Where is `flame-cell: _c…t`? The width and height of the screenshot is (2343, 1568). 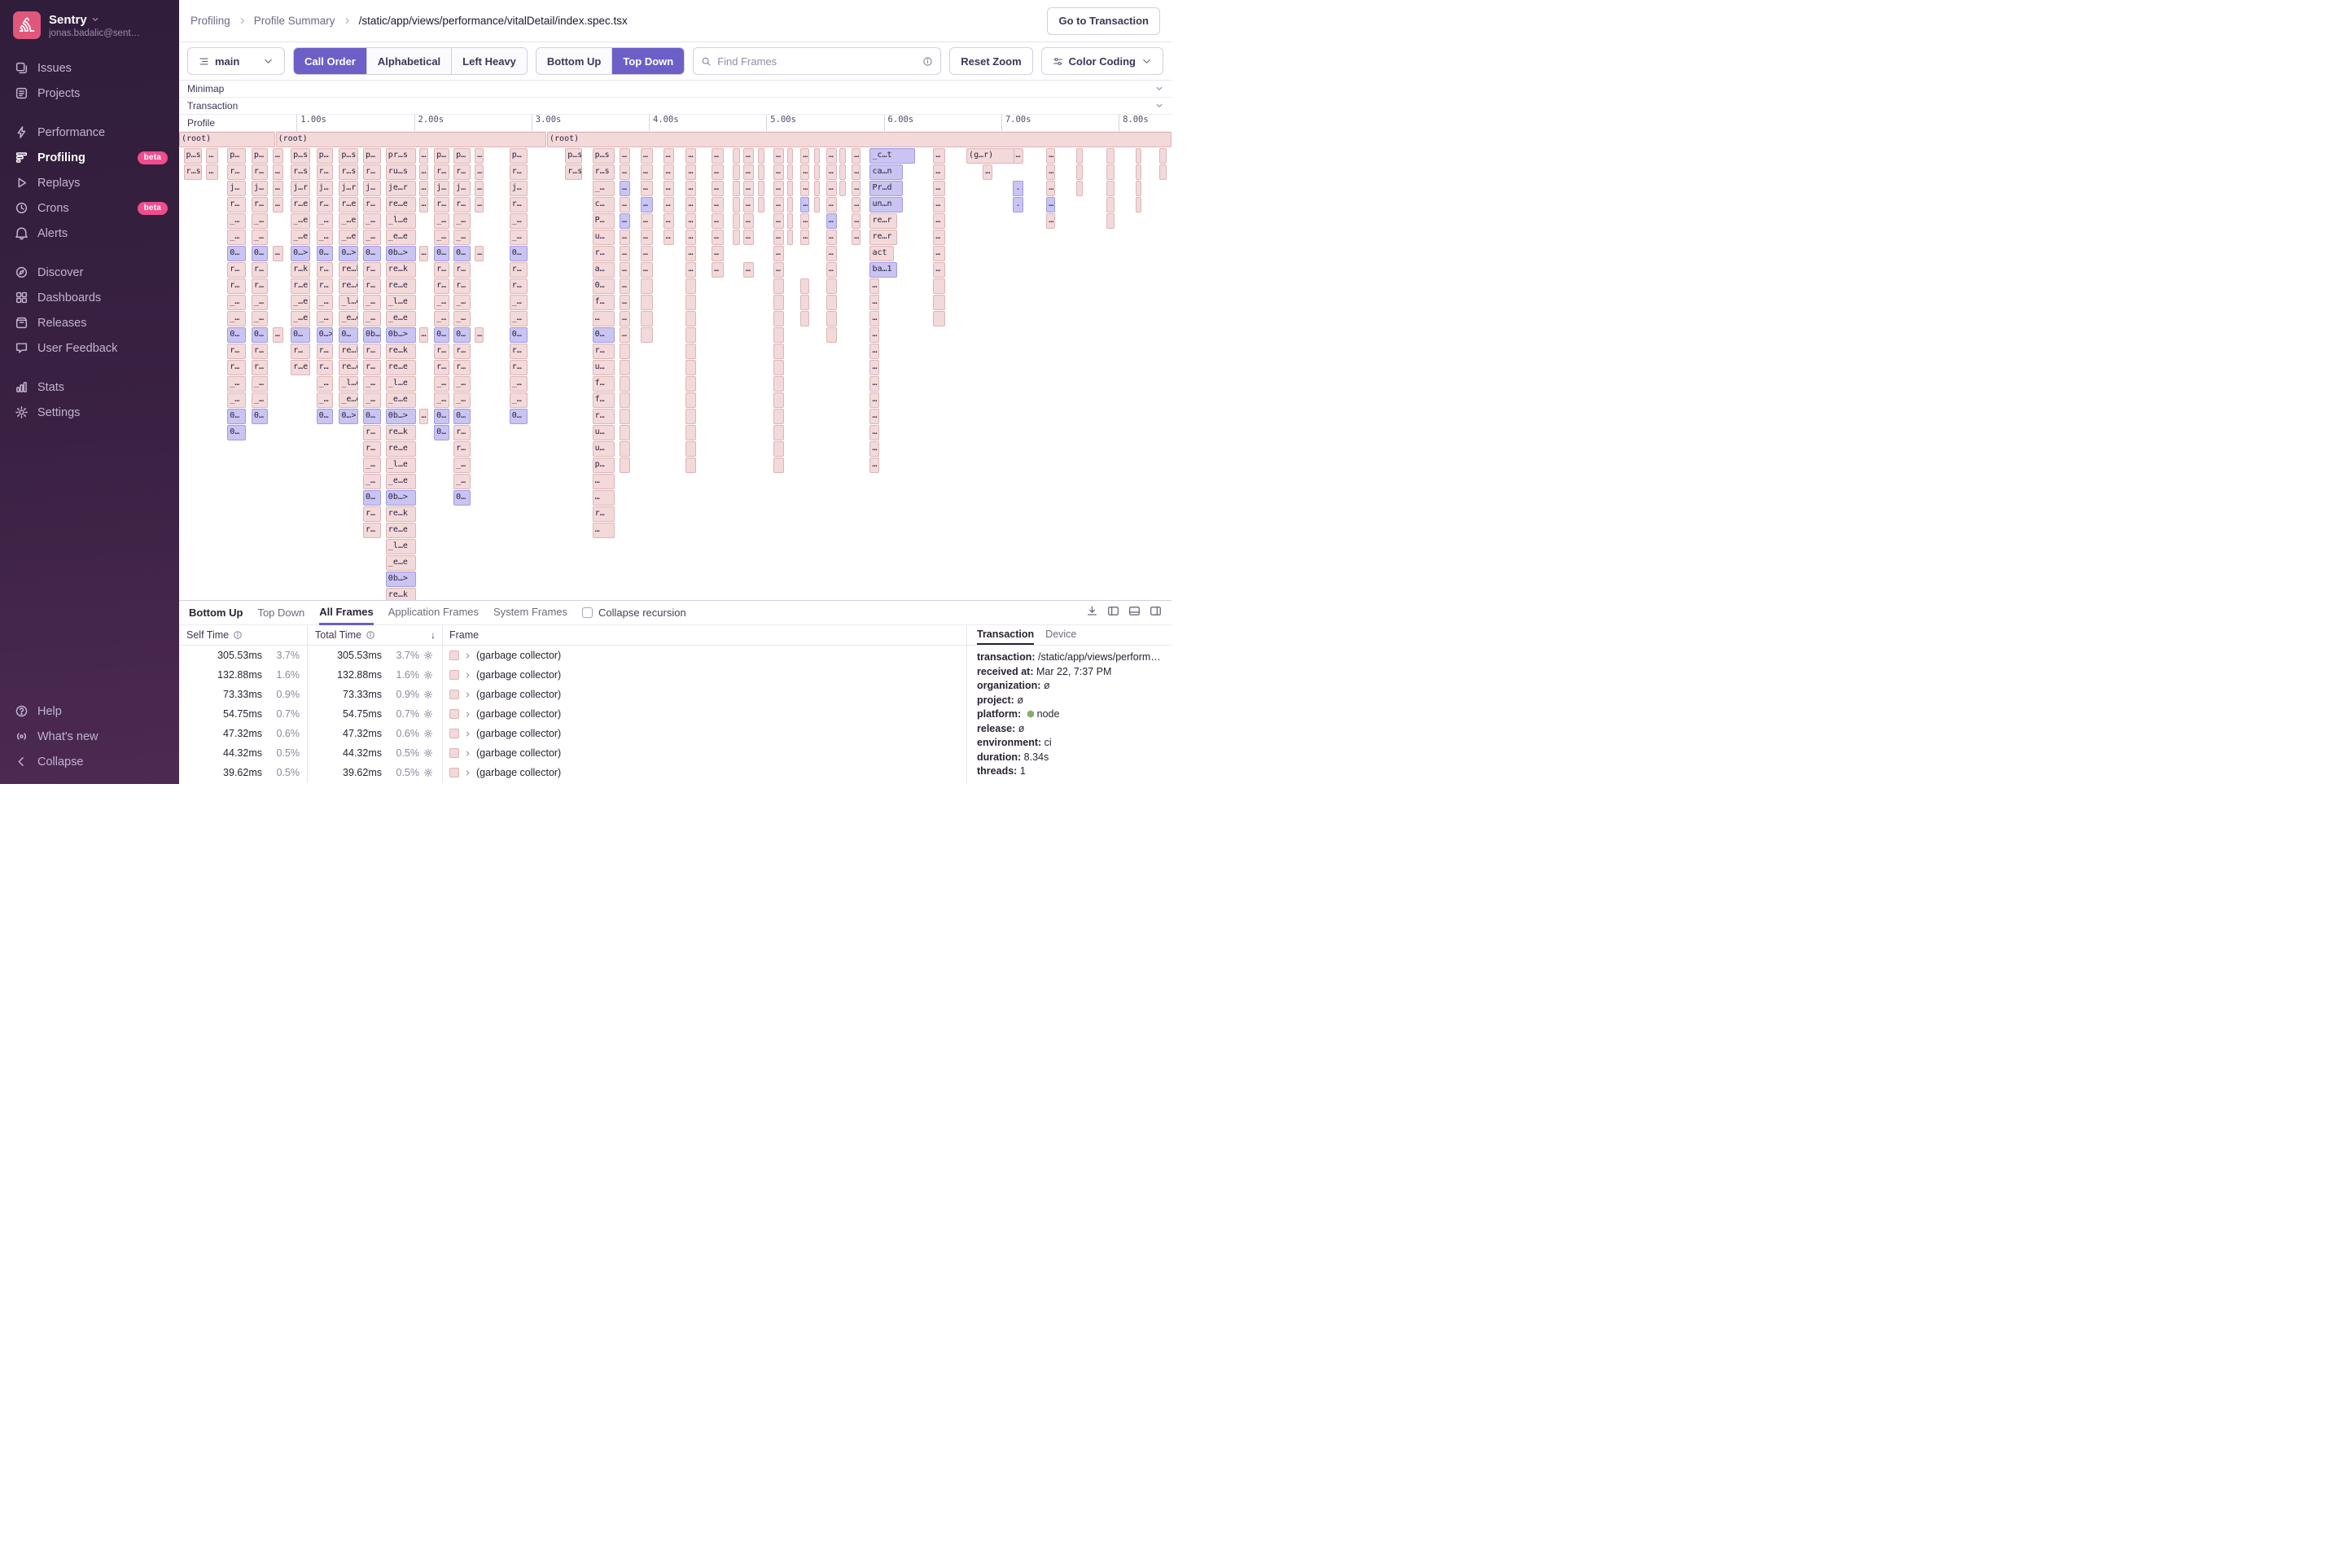
flame-cell: _c…t is located at coordinates (893, 156).